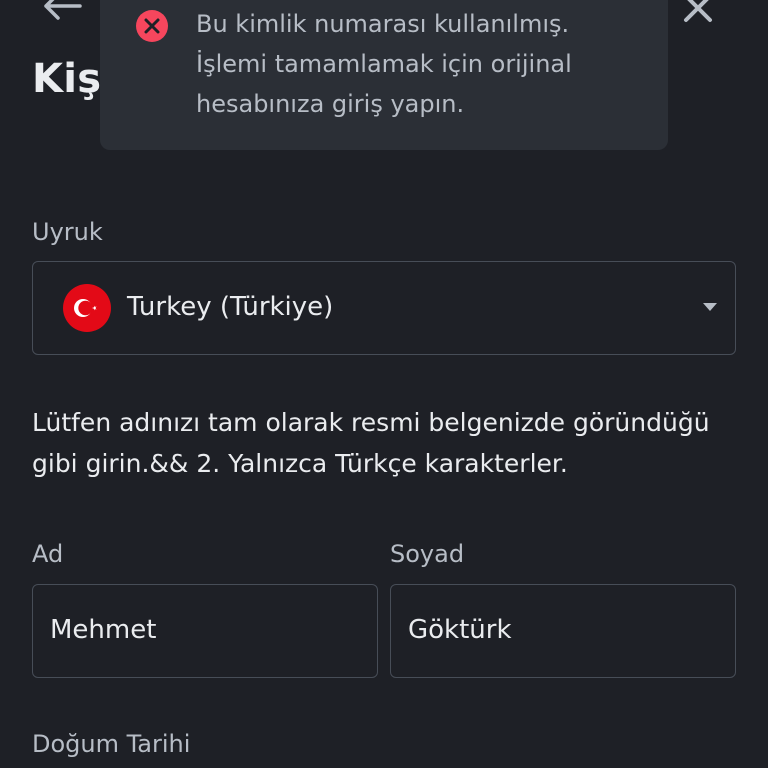  I want to click on close-icon, so click(698, 11).